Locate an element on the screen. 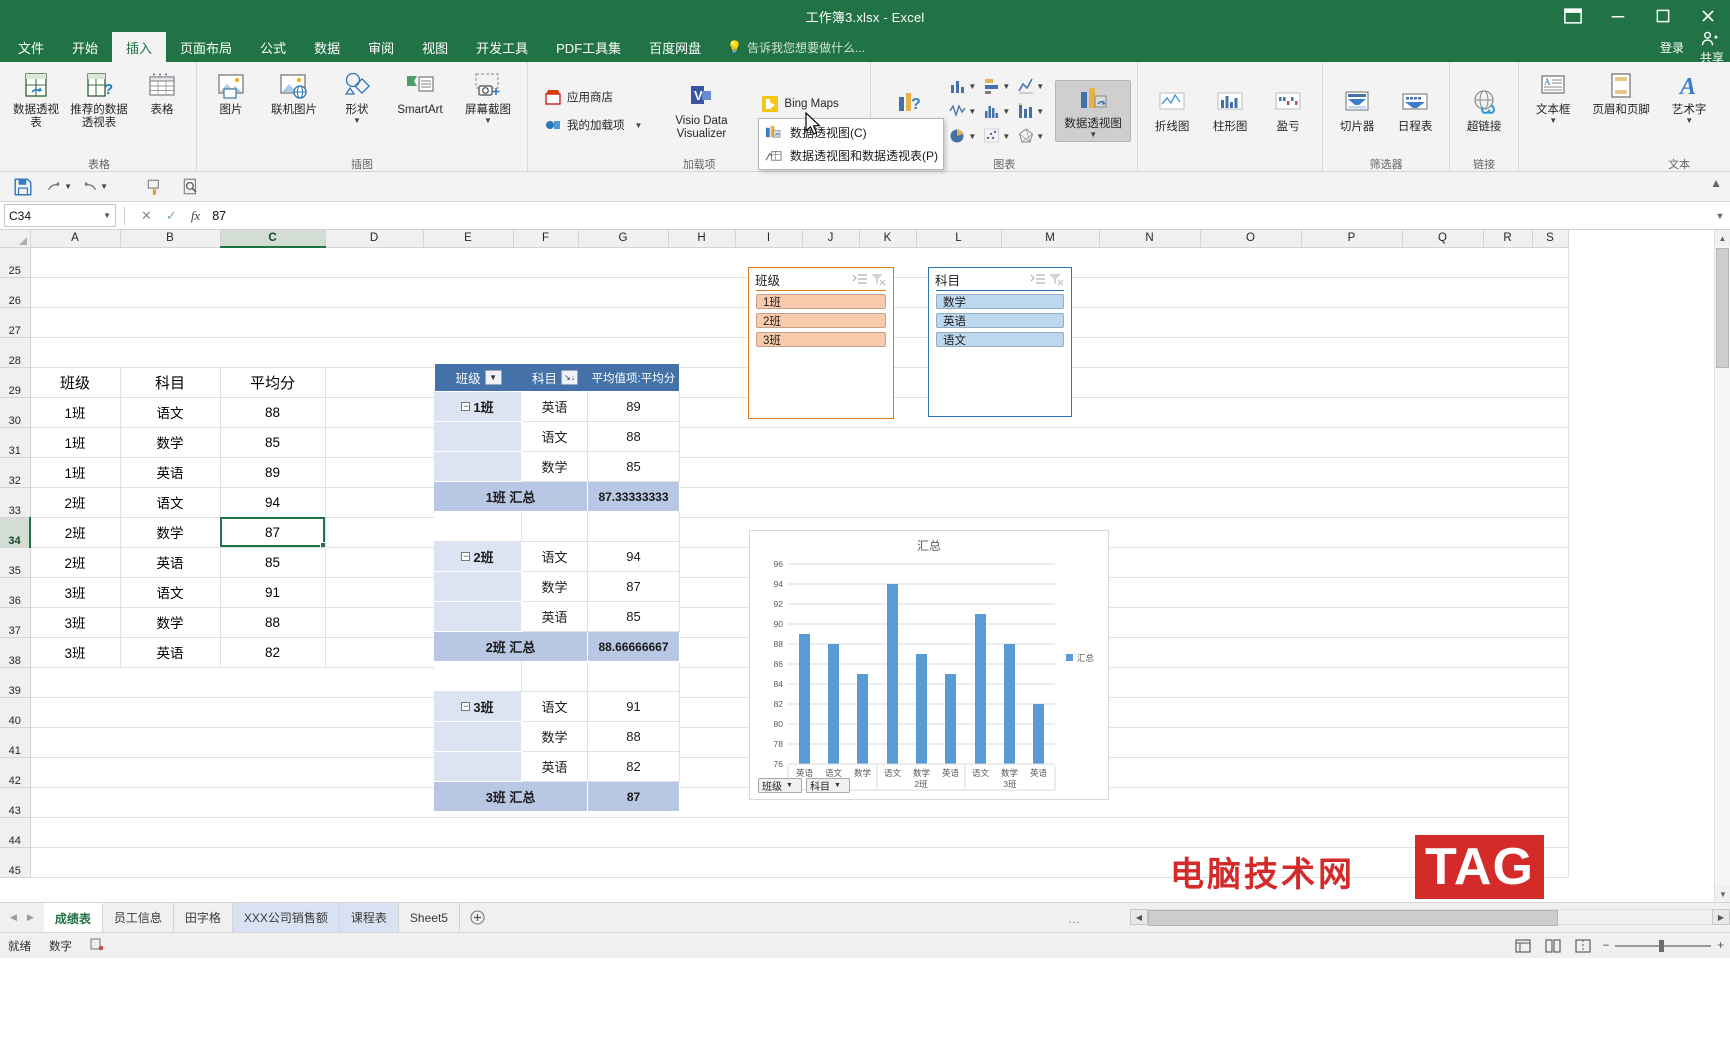  app-store-button: 应用商店 is located at coordinates (592, 97).